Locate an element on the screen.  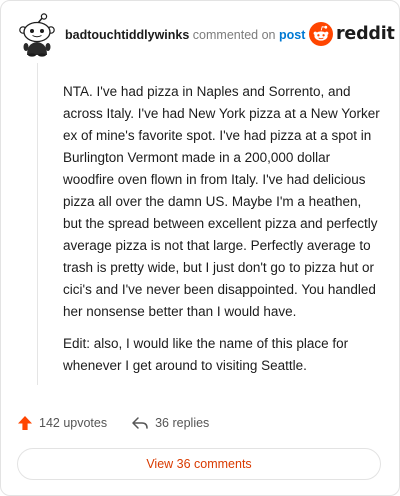
reddit-snoo-icon is located at coordinates (321, 34).